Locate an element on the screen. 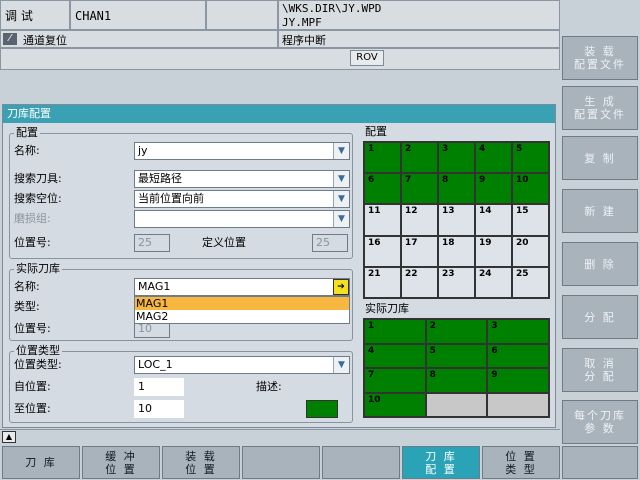  softkey-unassign: 取 消分 配 is located at coordinates (600, 370).